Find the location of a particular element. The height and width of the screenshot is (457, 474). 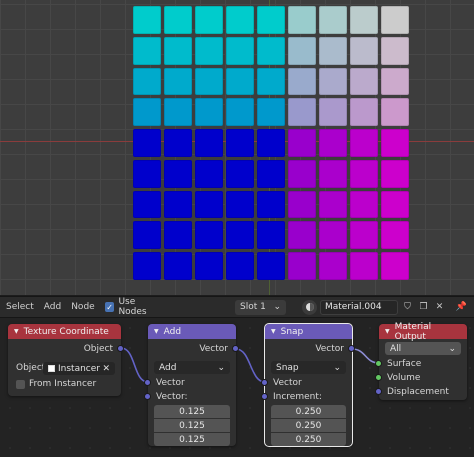

increment-z-field: 0.250 is located at coordinates (308, 439).